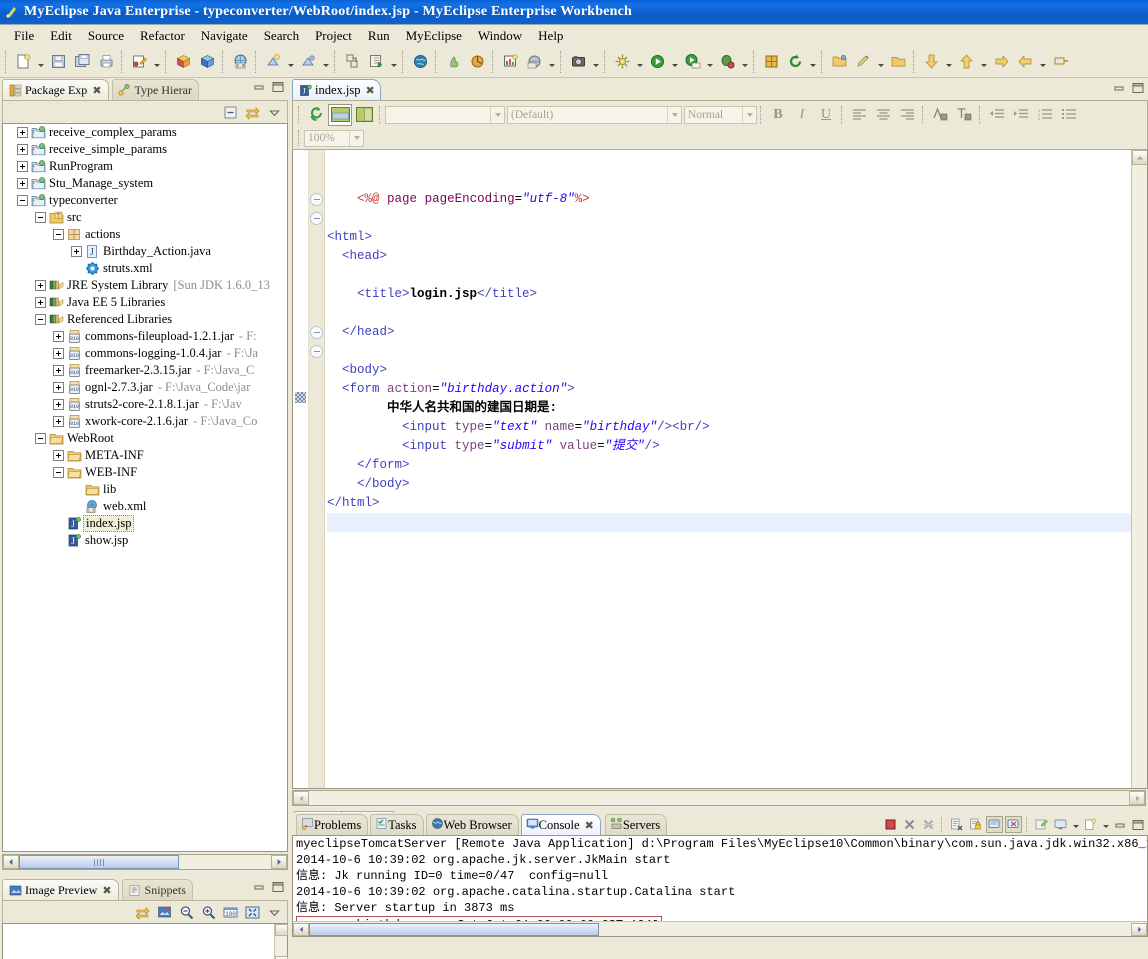 This screenshot has width=1148, height=959. What do you see at coordinates (883, 115) in the screenshot?
I see `align-center-icon` at bounding box center [883, 115].